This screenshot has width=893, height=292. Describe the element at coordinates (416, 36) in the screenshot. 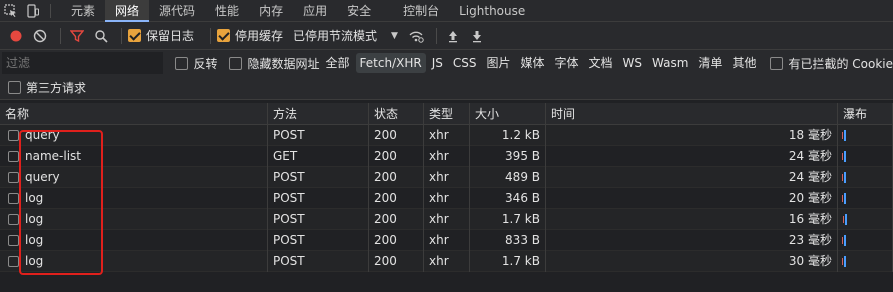

I see `network-conditions-icon` at that location.